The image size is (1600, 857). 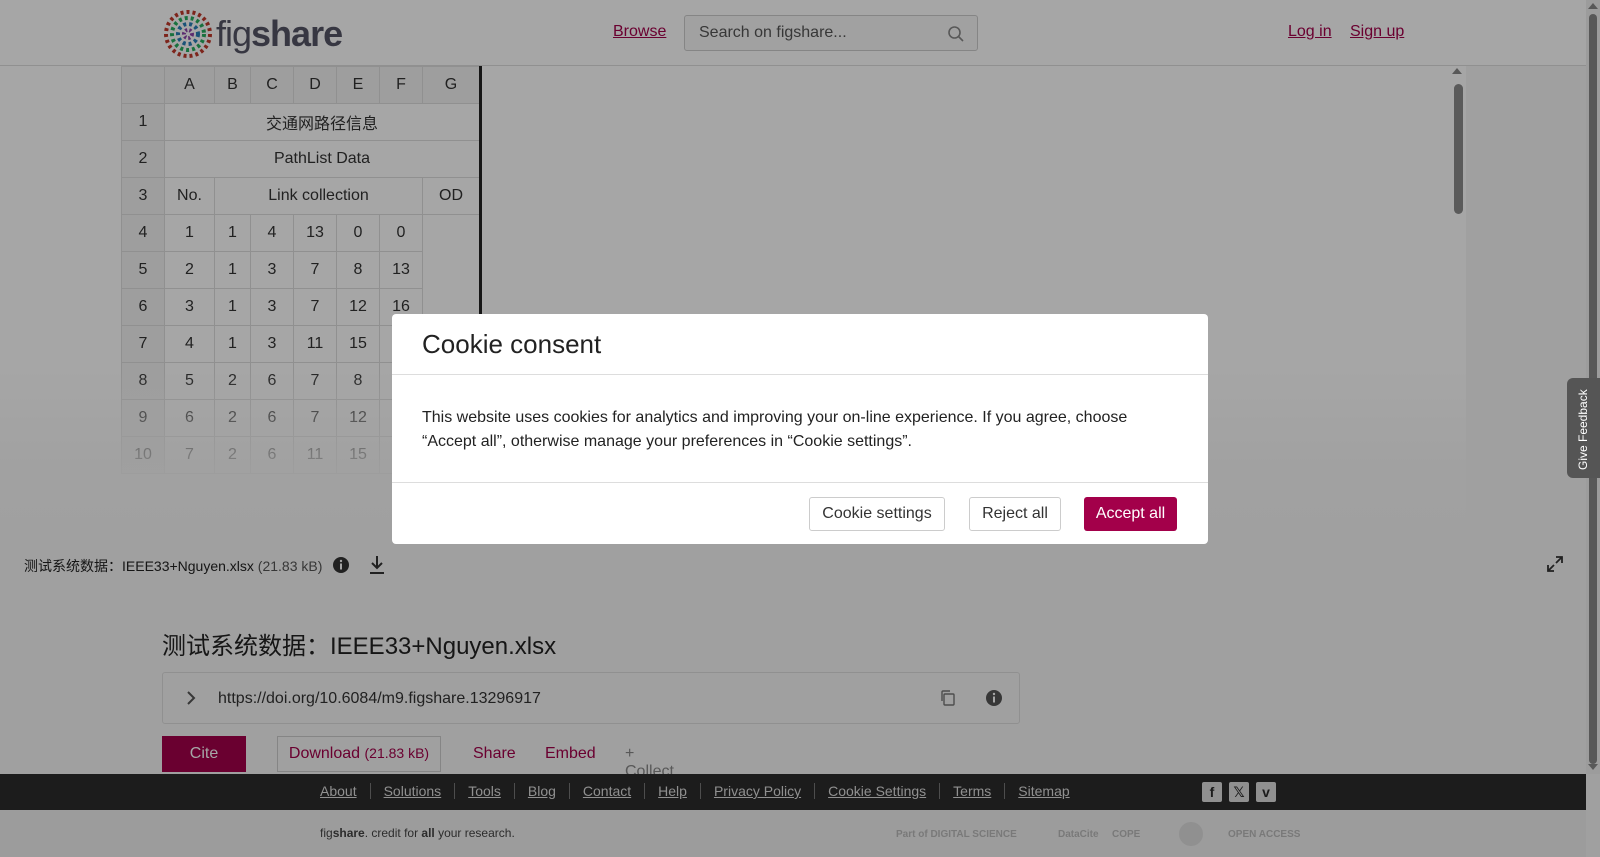 What do you see at coordinates (1015, 514) in the screenshot?
I see `reject-all-button: Reject all` at bounding box center [1015, 514].